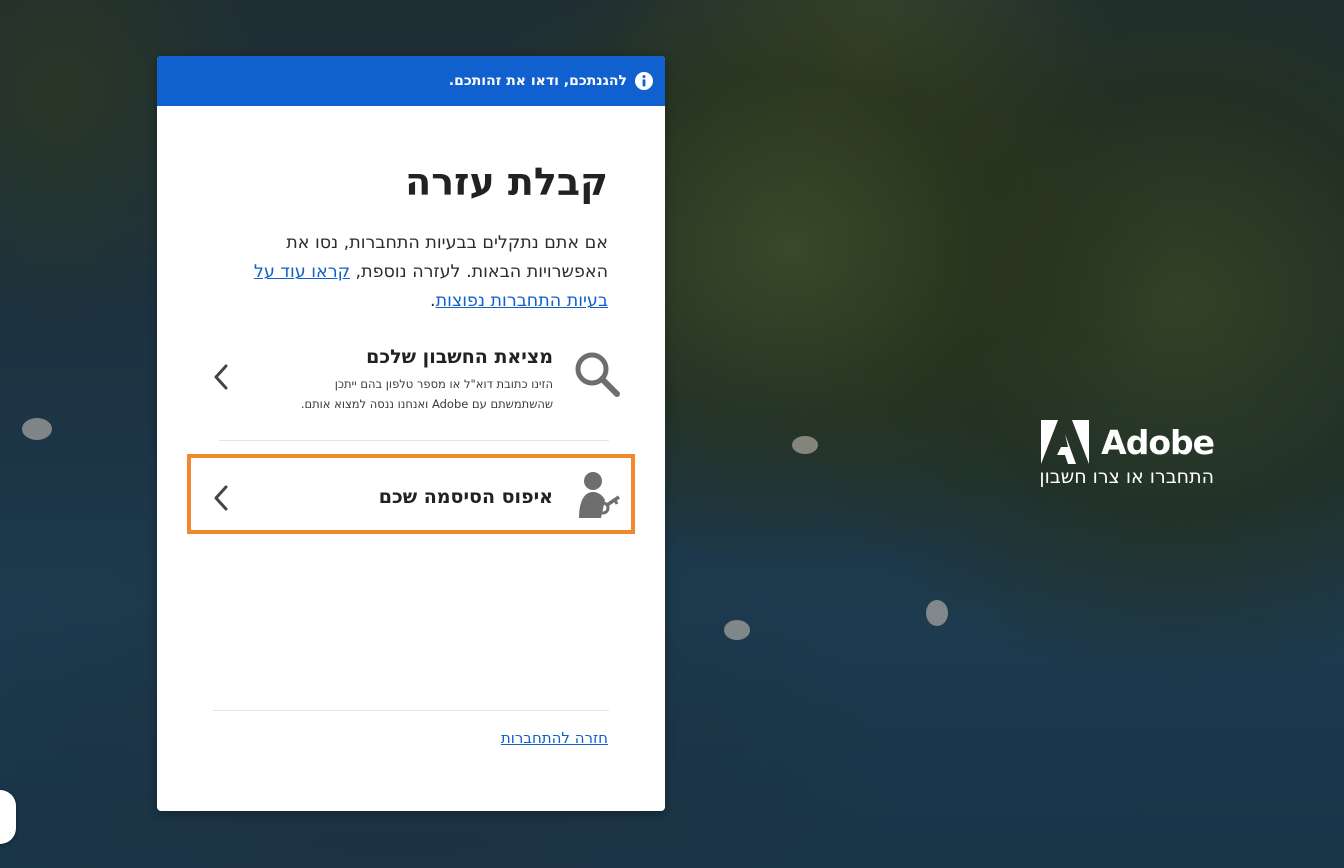 This screenshot has width=1344, height=868. What do you see at coordinates (597, 374) in the screenshot?
I see `magnifier-icon` at bounding box center [597, 374].